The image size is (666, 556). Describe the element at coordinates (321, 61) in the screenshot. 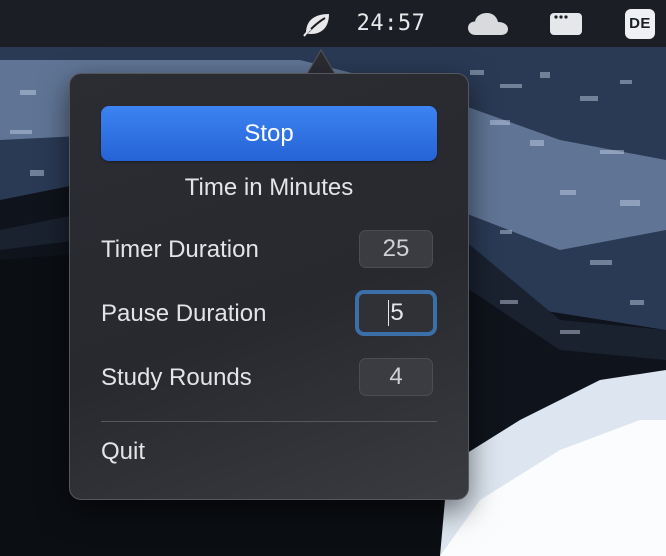

I see `popover-arrow` at that location.